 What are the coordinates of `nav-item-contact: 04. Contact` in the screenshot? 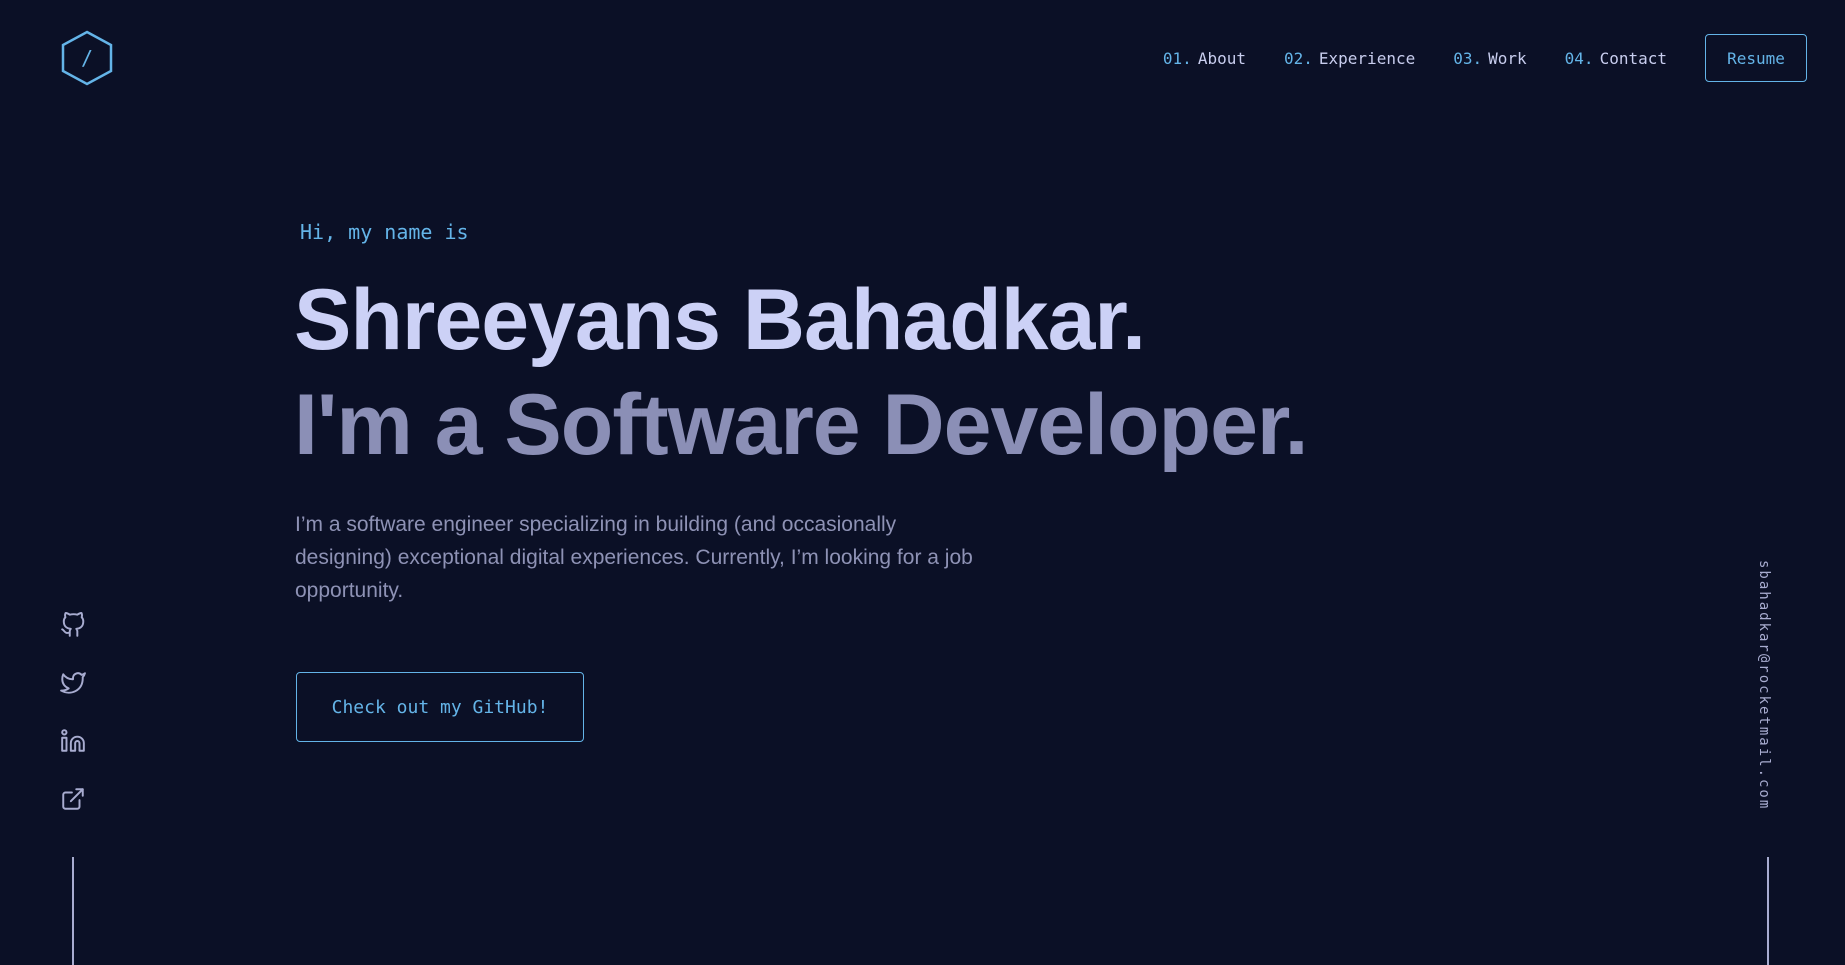 It's located at (1616, 58).